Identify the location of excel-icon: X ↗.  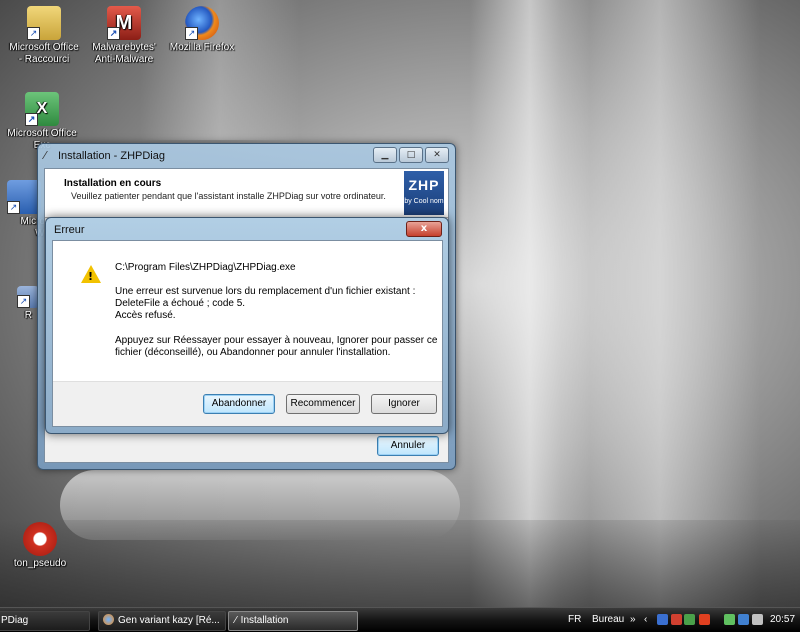
(42, 109).